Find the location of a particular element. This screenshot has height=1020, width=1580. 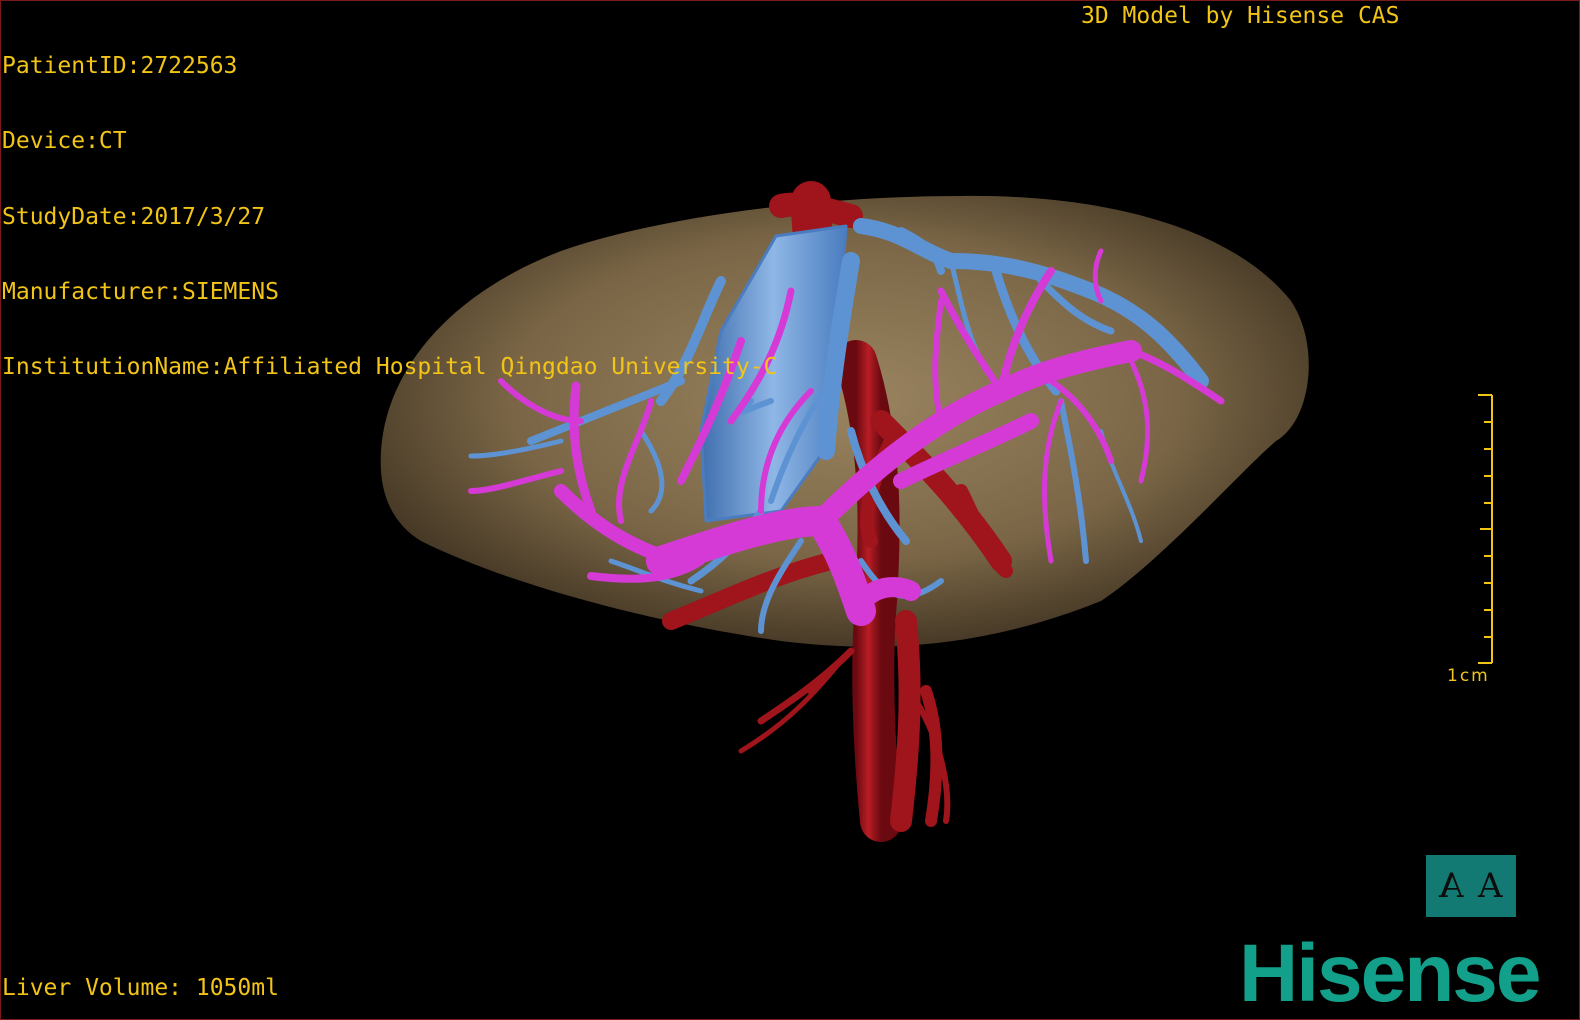

orientation-left-glyph: A is located at coordinates (1451, 886).